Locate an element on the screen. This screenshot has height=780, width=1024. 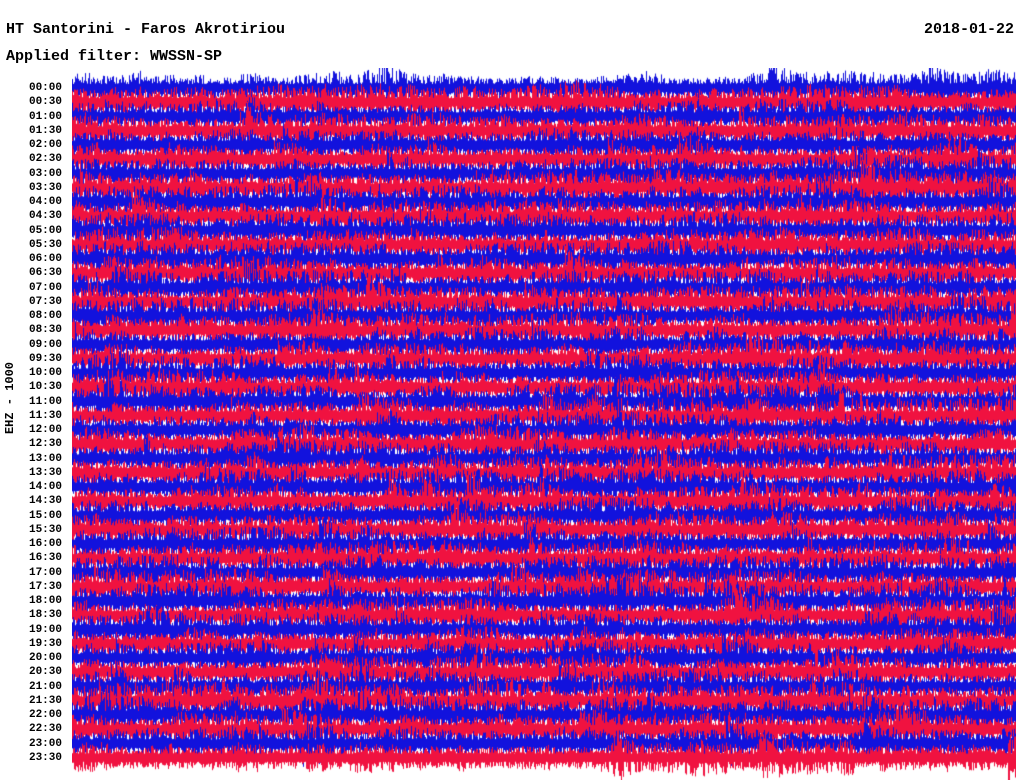
time-label: 13:30 is located at coordinates (45, 472).